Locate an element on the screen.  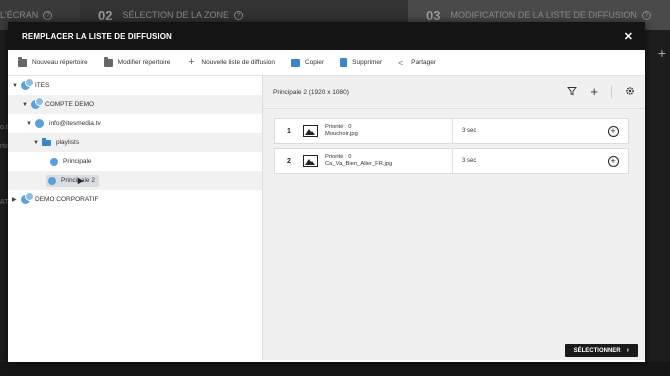
plus-icon: + is located at coordinates (191, 61).